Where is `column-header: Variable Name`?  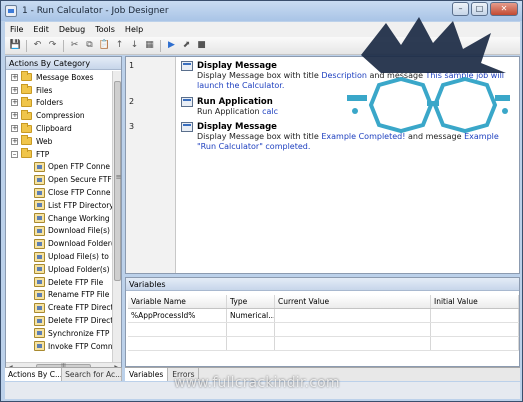
column-header: Variable Name is located at coordinates (177, 301).